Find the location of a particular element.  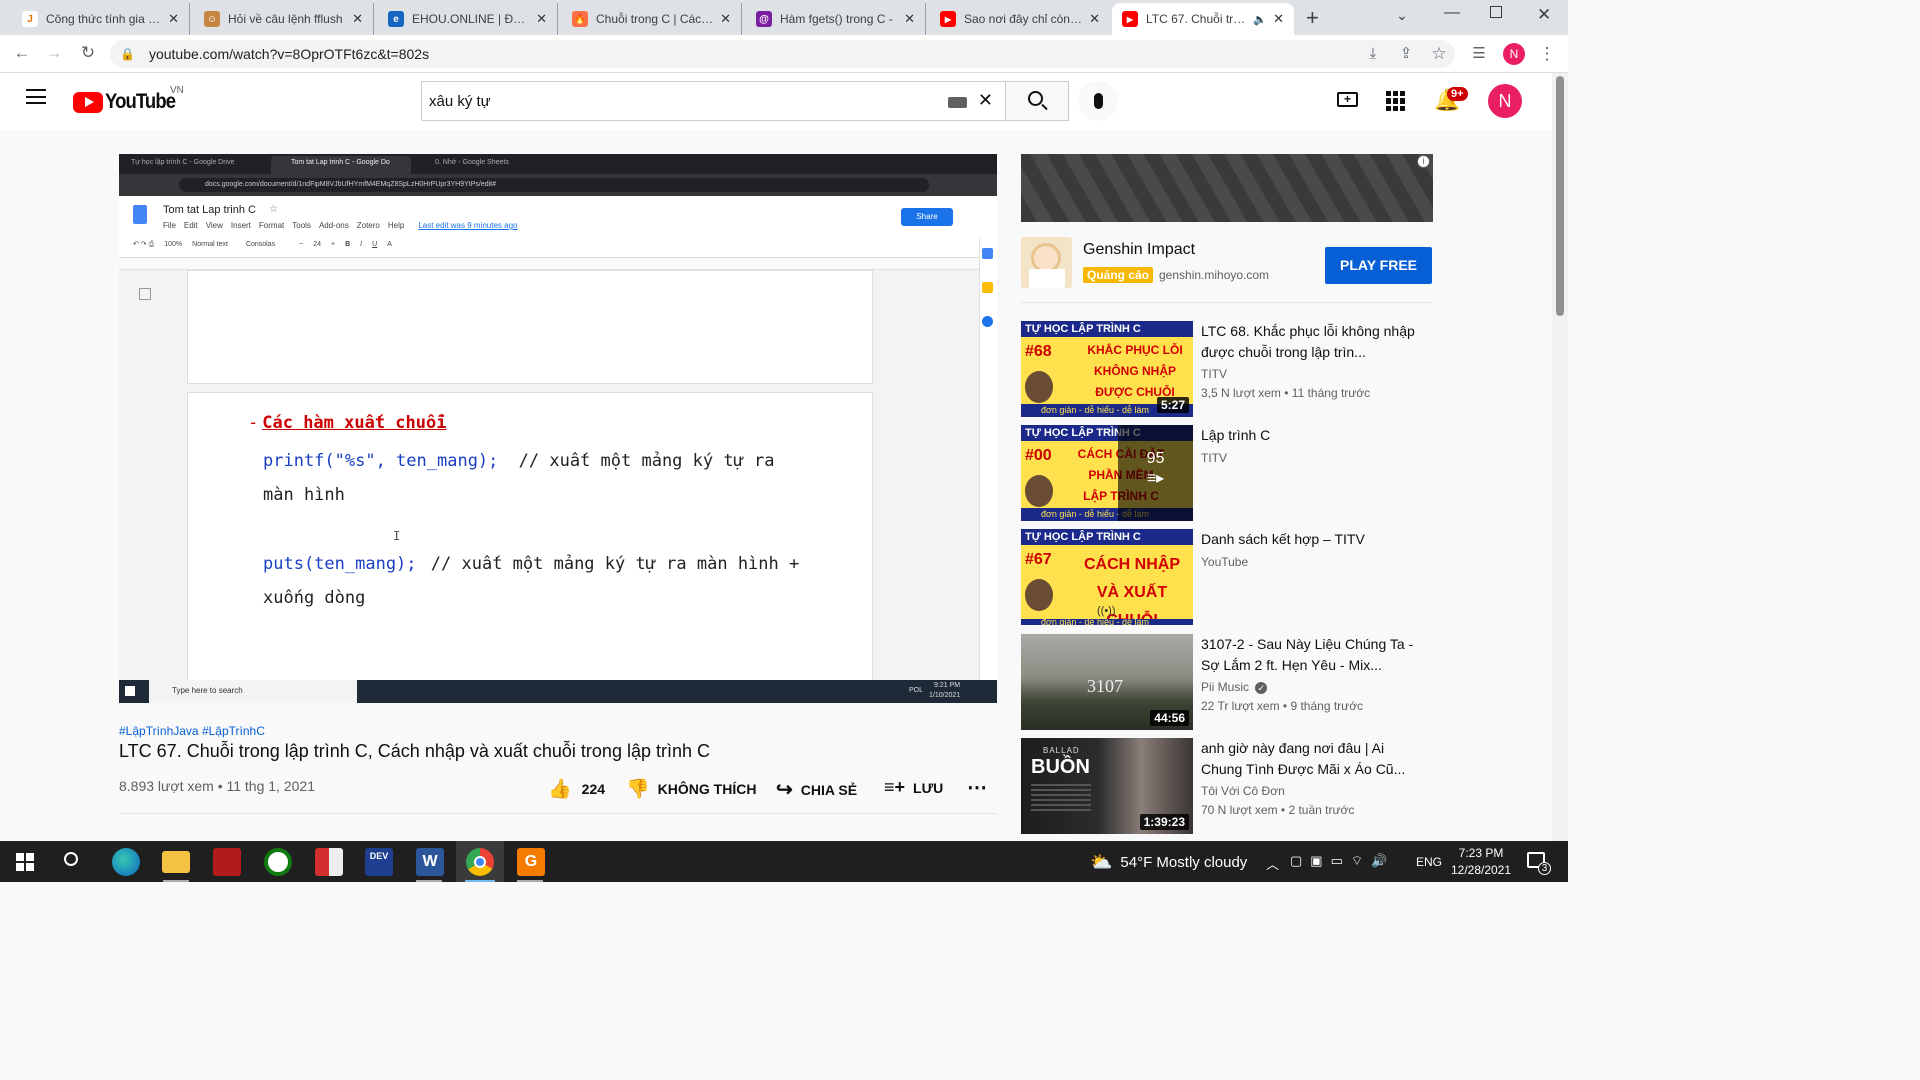

tab-search-icon: ⌄ is located at coordinates (1402, 15).